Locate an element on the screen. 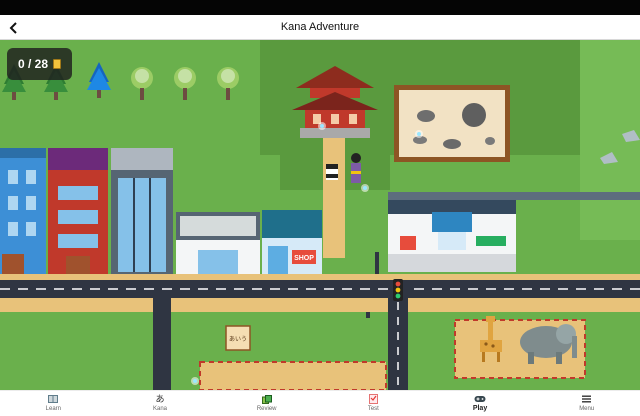  status-bar is located at coordinates (320, 7).